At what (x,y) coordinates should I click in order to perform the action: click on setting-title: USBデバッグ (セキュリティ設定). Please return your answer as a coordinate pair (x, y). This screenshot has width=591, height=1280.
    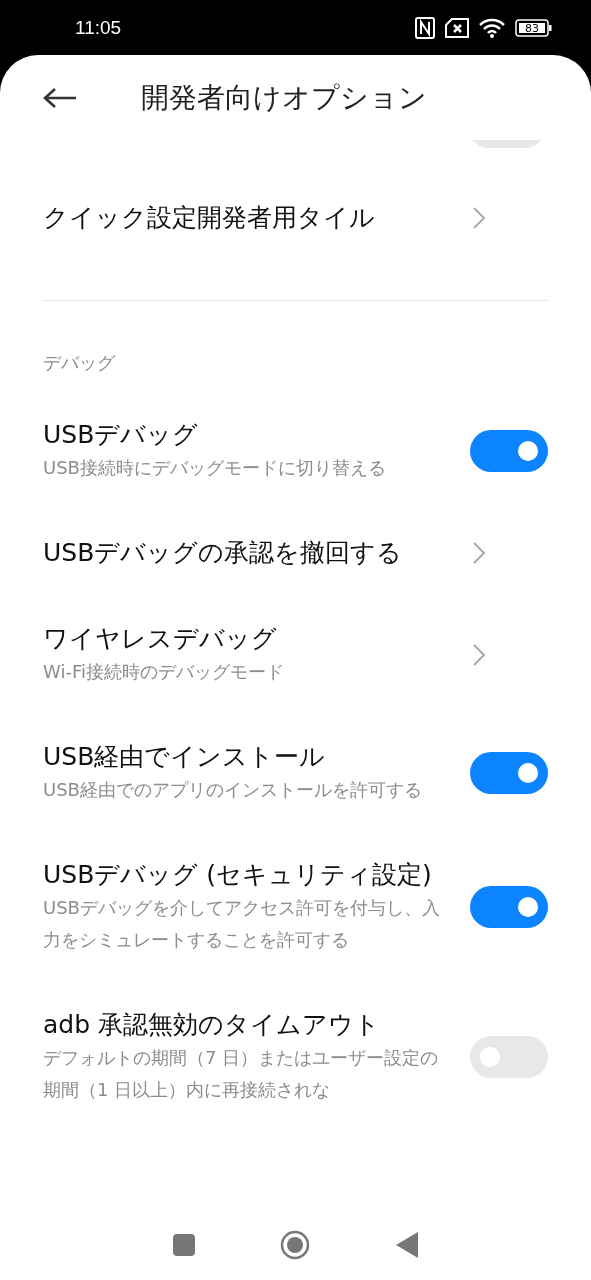
    Looking at the image, I should click on (238, 875).